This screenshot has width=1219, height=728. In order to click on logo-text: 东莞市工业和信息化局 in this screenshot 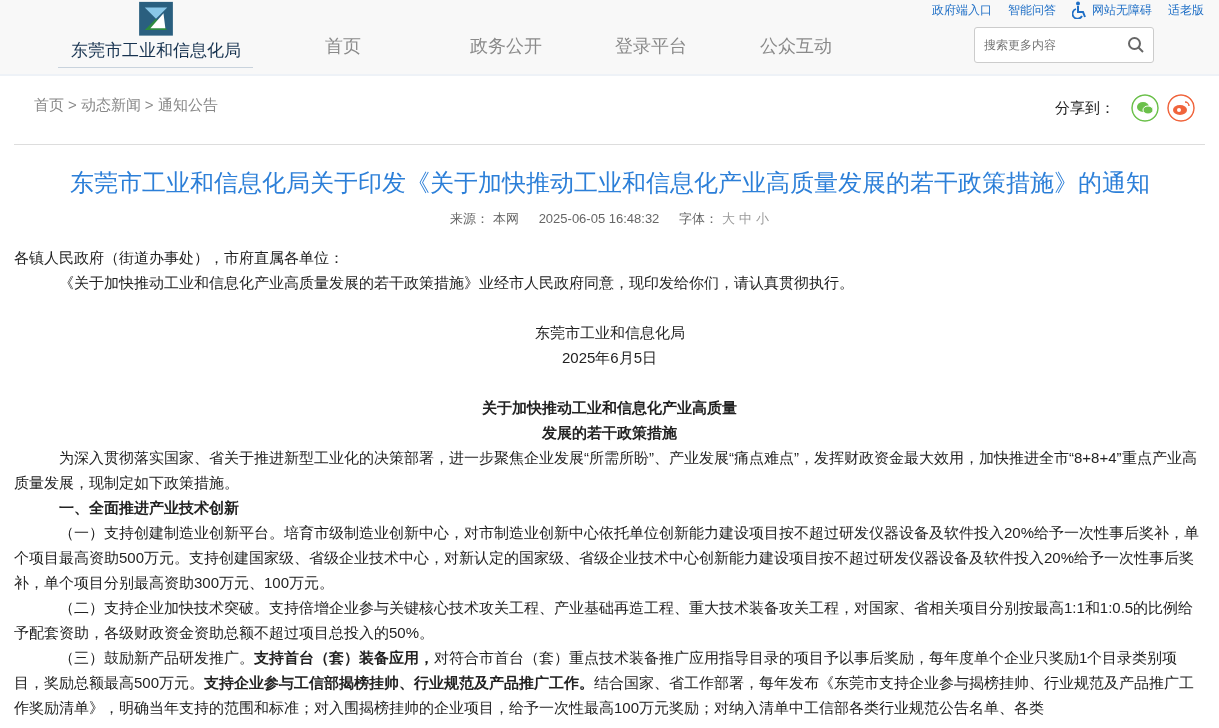, I will do `click(155, 50)`.